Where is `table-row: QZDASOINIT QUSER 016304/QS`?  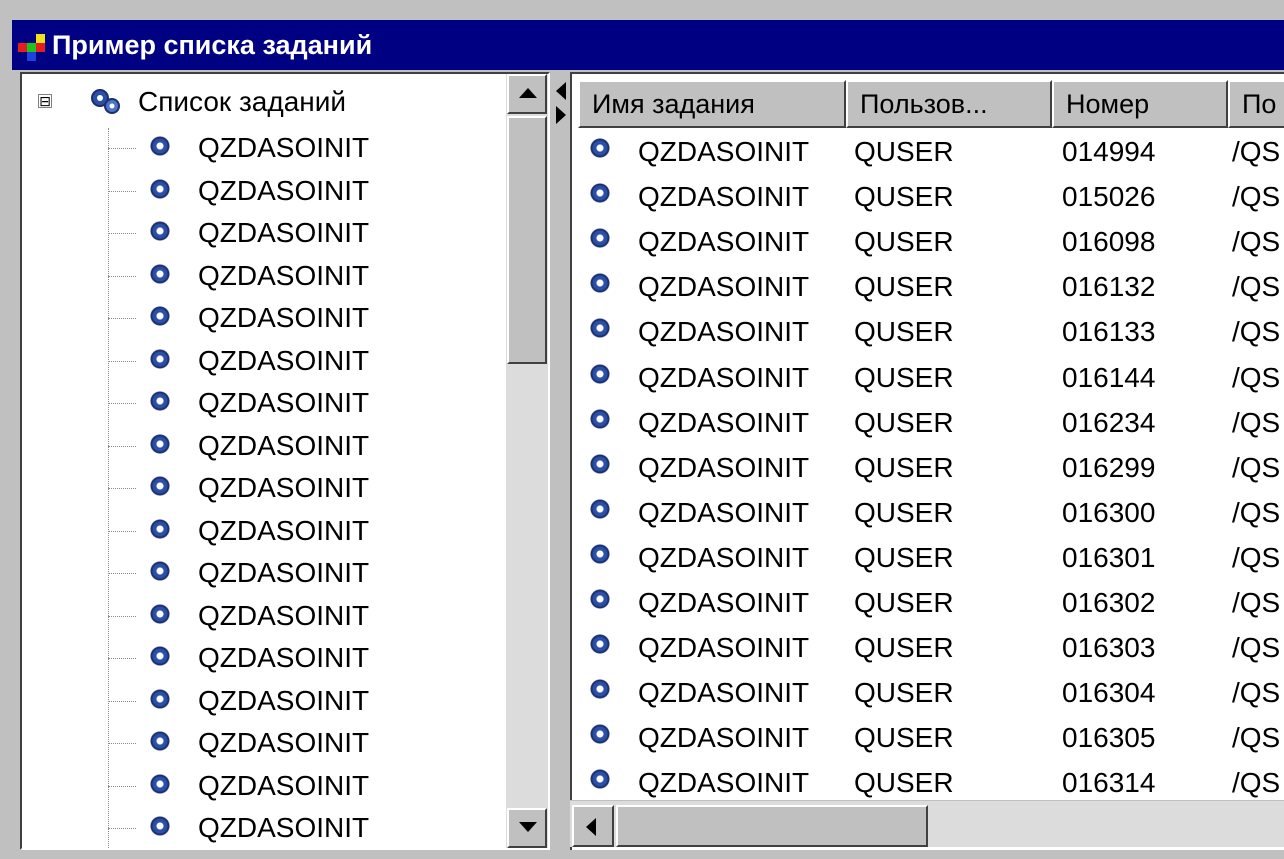
table-row: QZDASOINIT QUSER 016304/QS is located at coordinates (928, 693).